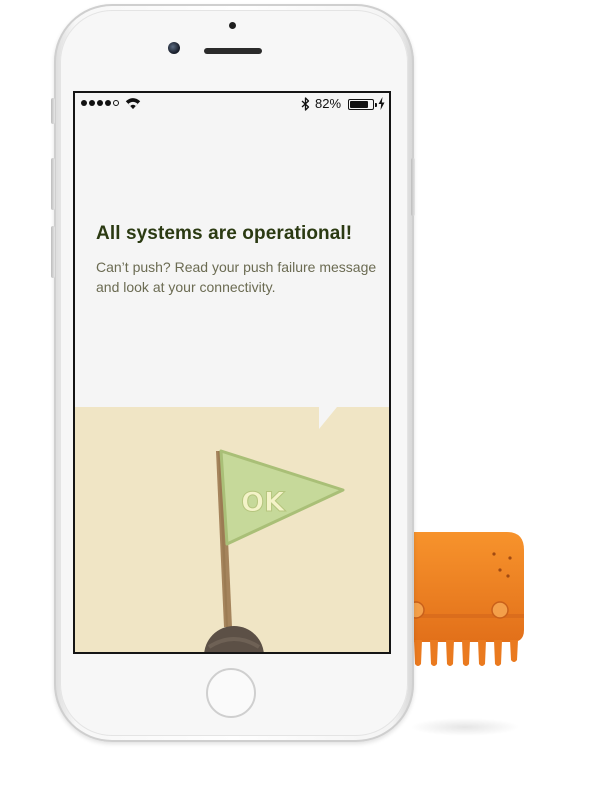  I want to click on proximity-sensor, so click(232, 25).